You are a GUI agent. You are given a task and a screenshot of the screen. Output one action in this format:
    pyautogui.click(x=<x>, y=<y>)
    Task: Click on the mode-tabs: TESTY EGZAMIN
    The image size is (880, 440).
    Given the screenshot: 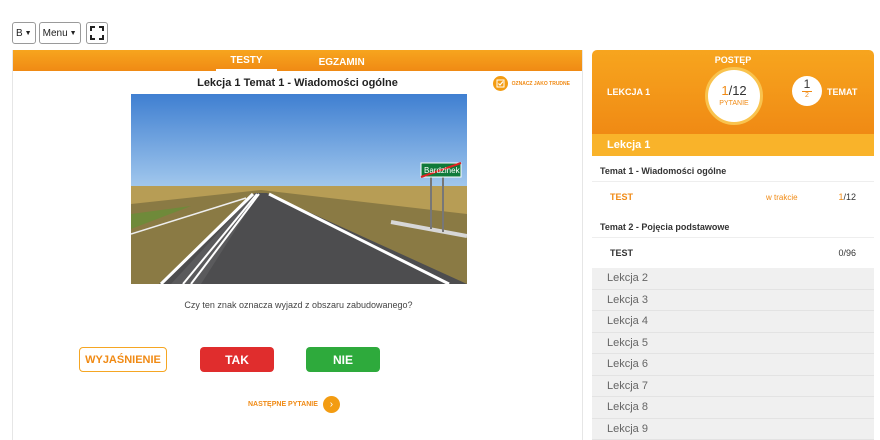 What is the action you would take?
    pyautogui.click(x=297, y=60)
    